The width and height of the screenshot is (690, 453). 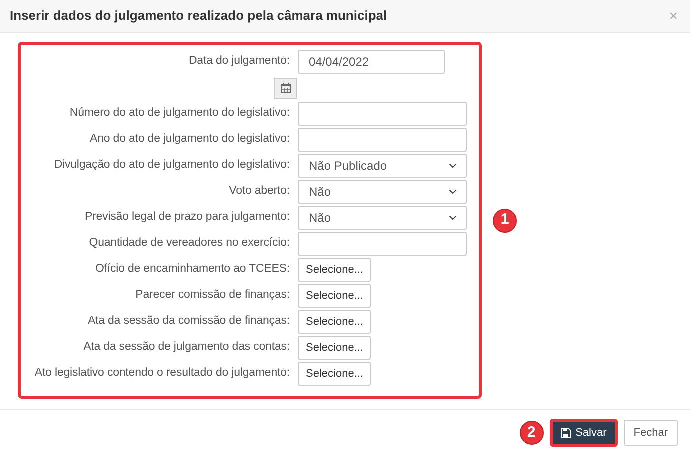 I want to click on field-label: Ata da sessão da comissão de finanças:, so click(x=188, y=322).